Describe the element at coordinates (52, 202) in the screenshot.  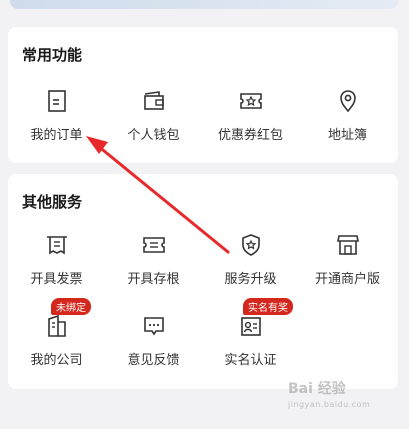
I see `other-services-title: 其他服务` at that location.